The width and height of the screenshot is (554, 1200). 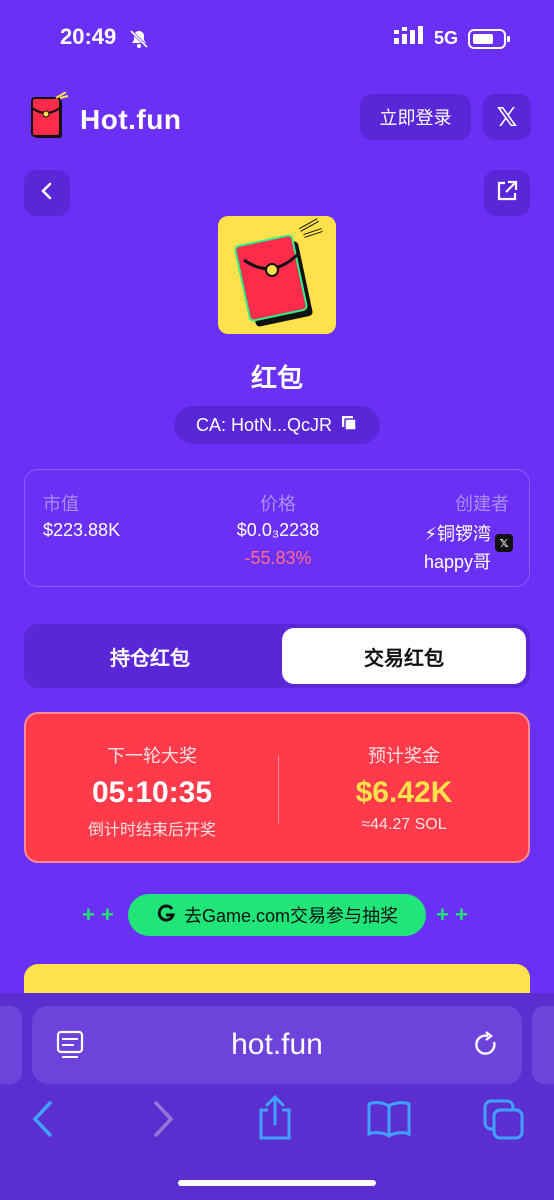 What do you see at coordinates (276, 378) in the screenshot?
I see `token-name: 红包` at bounding box center [276, 378].